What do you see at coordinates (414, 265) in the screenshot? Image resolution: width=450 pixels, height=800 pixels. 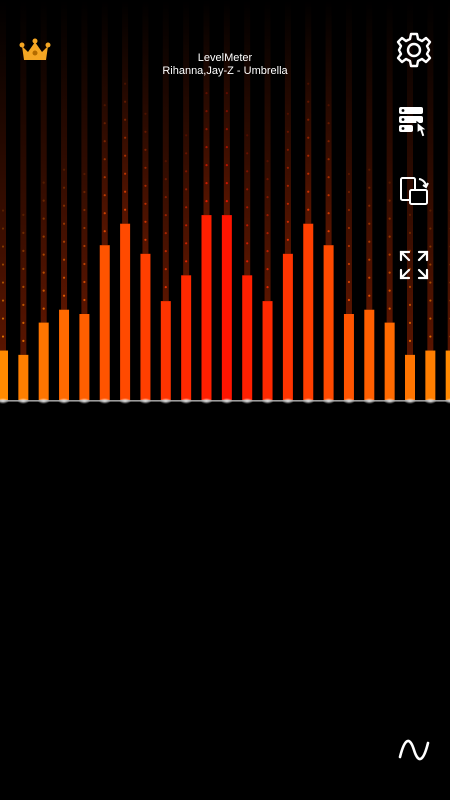 I see `fullscreen-button` at bounding box center [414, 265].